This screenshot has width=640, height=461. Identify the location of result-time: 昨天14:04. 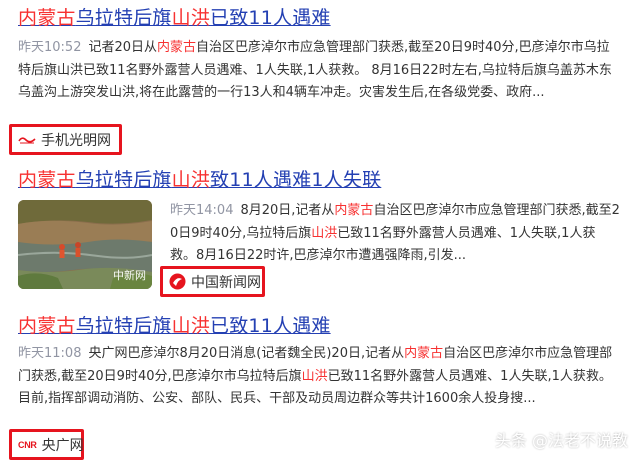
(202, 210).